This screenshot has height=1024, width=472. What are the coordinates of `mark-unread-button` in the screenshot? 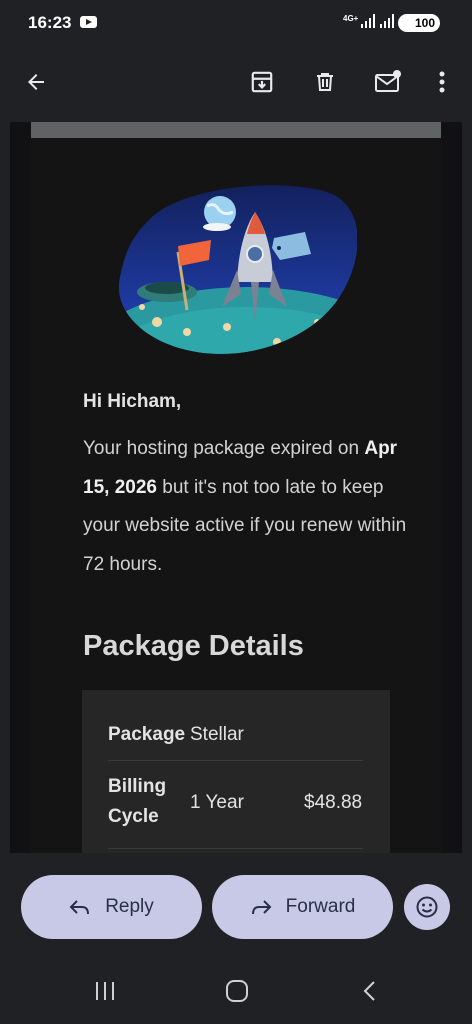 It's located at (388, 82).